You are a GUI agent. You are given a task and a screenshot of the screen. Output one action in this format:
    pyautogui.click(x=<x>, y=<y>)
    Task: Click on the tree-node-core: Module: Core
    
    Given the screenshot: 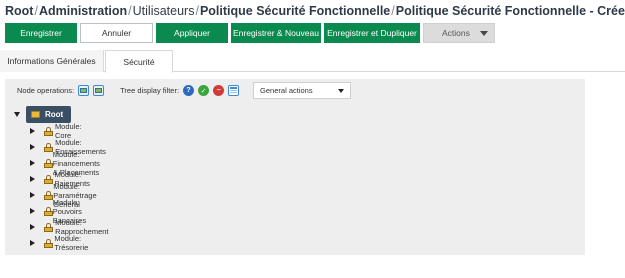 What is the action you would take?
    pyautogui.click(x=57, y=131)
    